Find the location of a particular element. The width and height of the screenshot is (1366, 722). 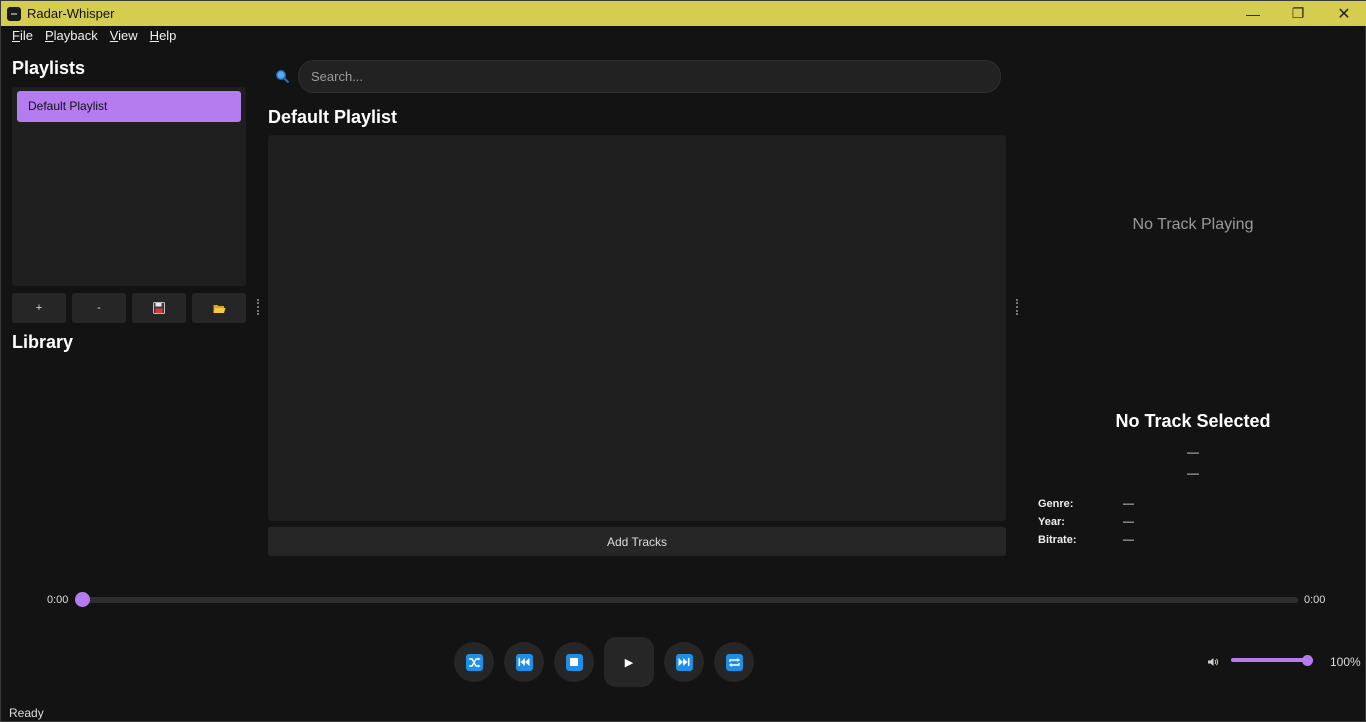

stop-icon is located at coordinates (574, 662).